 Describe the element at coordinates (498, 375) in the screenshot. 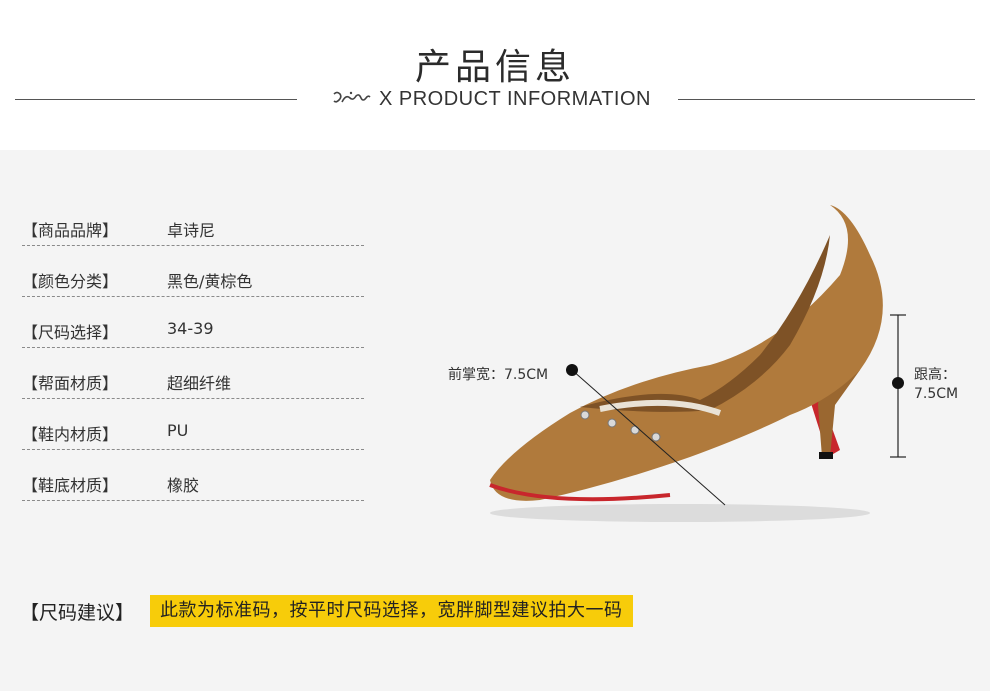

I see `forefoot-width-annotation: 前掌宽：7.5CM` at that location.